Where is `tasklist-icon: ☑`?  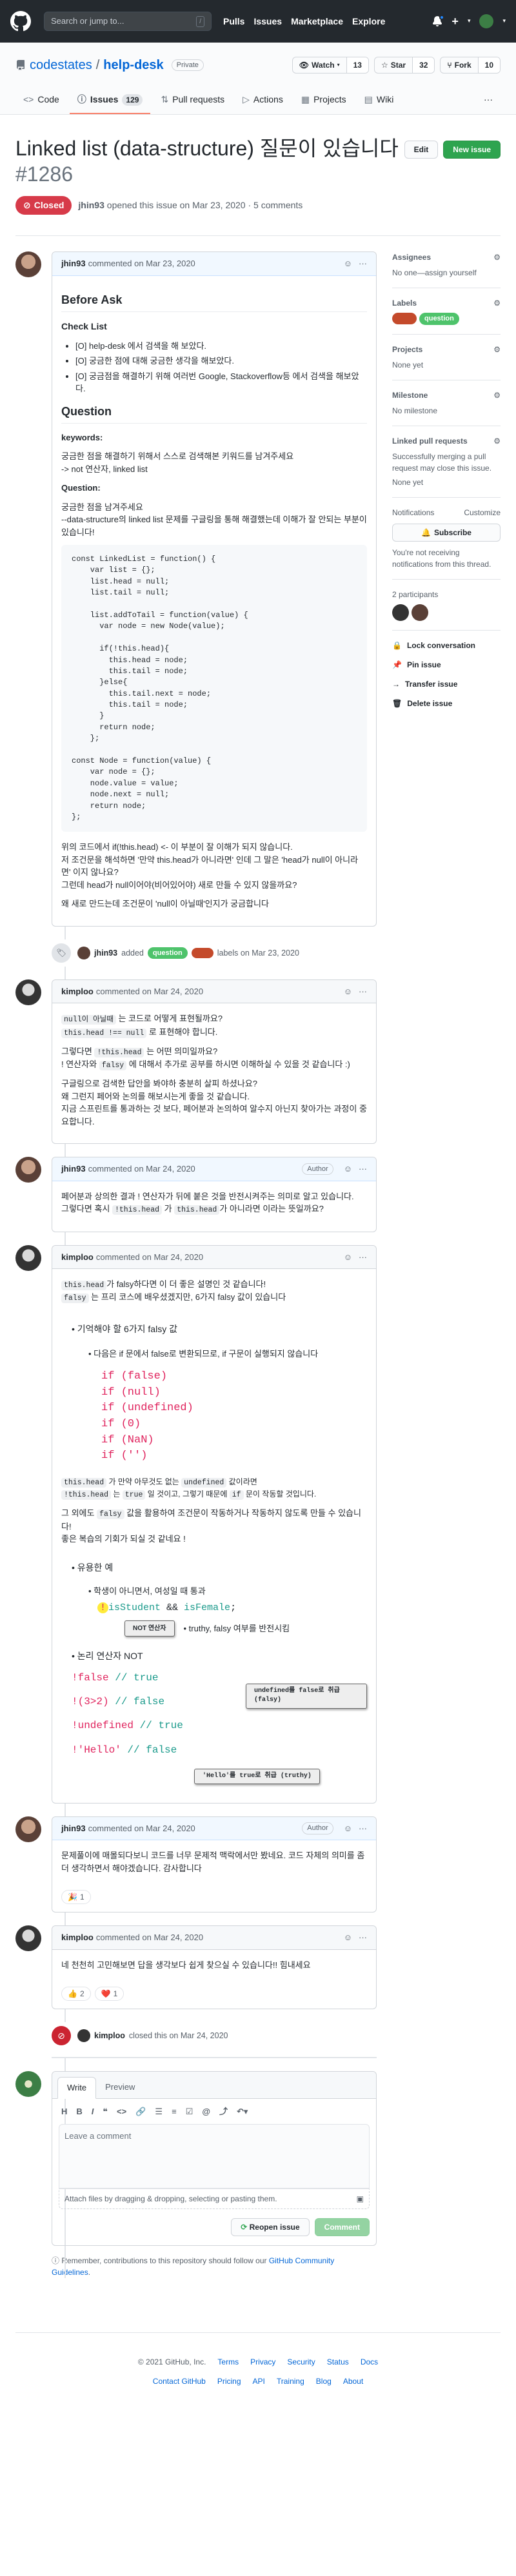 tasklist-icon: ☑ is located at coordinates (190, 2111).